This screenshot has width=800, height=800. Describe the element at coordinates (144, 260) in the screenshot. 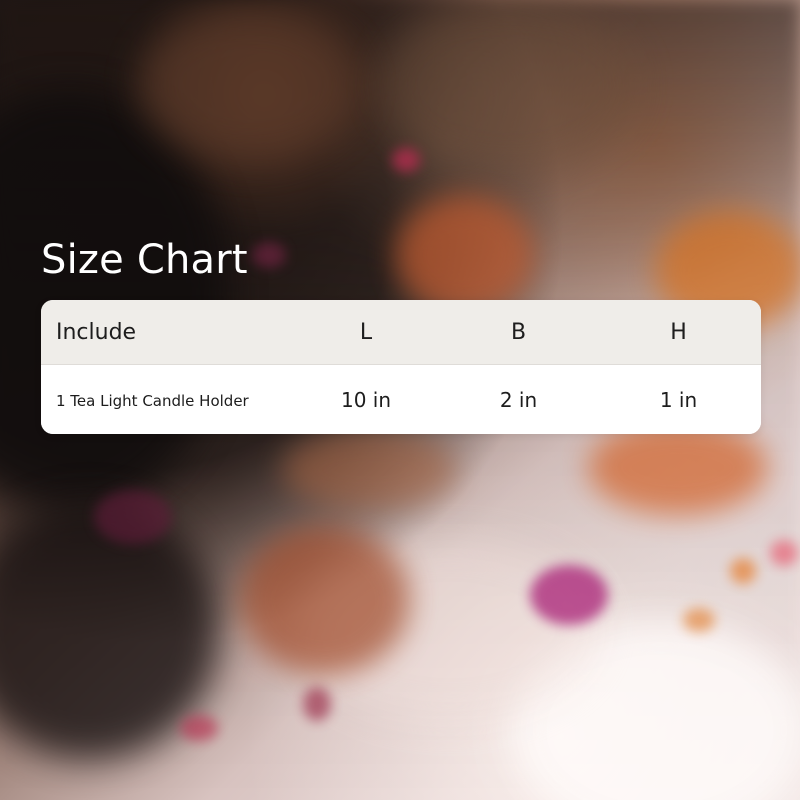

I see `size-chart-title: Size Chart` at that location.